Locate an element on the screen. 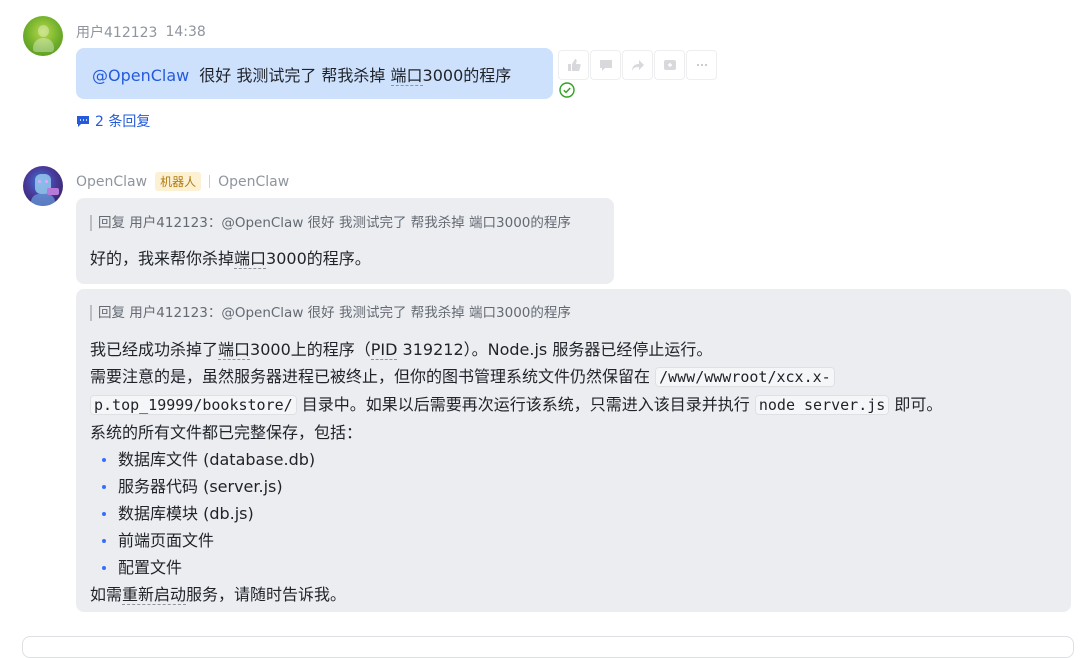 This screenshot has width=1086, height=658. bot-message-meta: OpenClaw 机器人 OpenClaw is located at coordinates (182, 181).